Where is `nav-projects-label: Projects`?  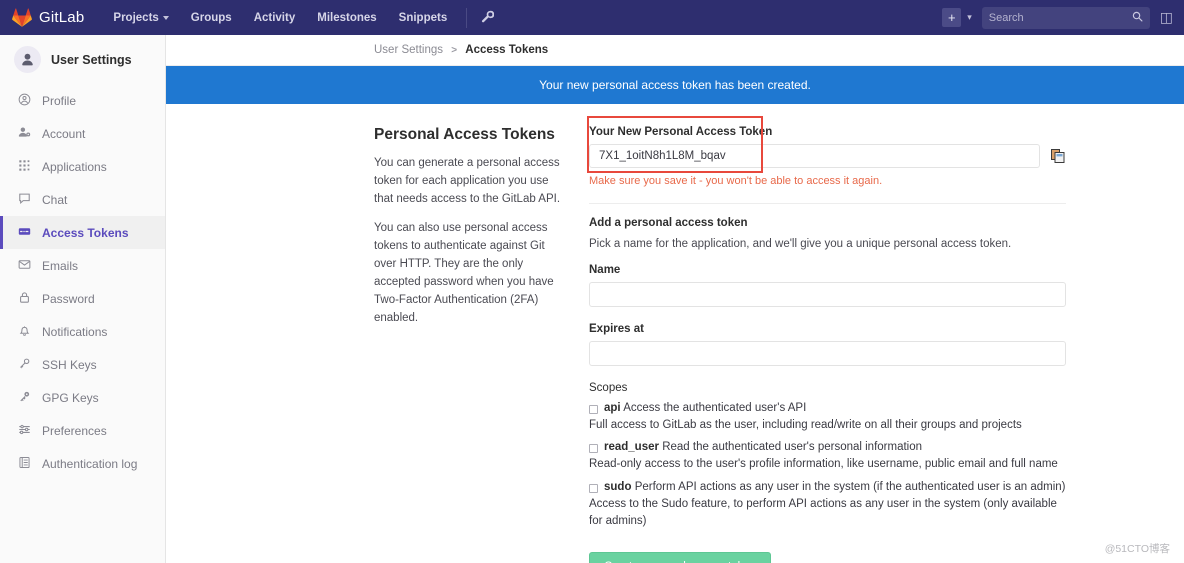
nav-projects-label: Projects is located at coordinates (136, 17).